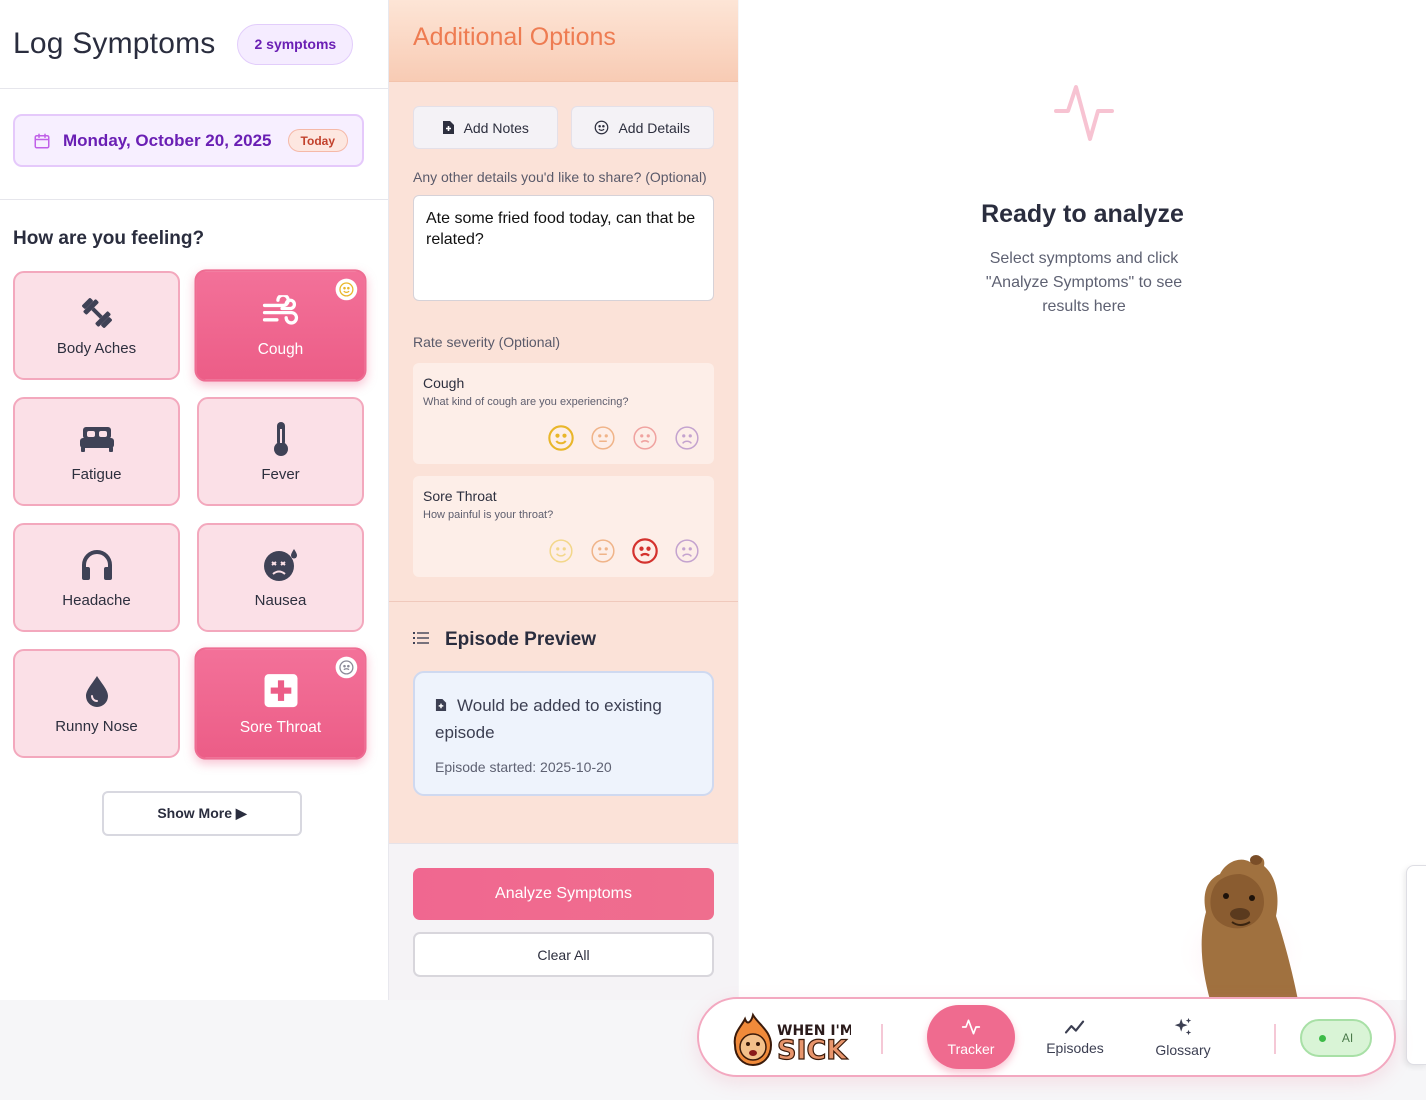 The height and width of the screenshot is (1100, 1426). I want to click on calendar-icon, so click(42, 140).